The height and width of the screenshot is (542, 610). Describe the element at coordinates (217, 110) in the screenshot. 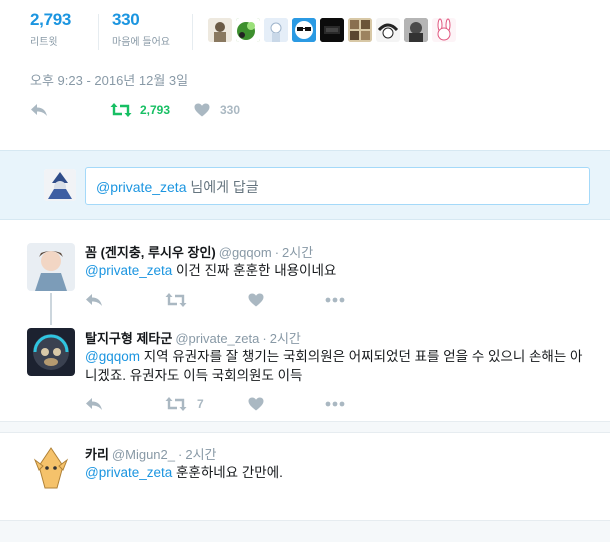

I see `like-button: 330` at that location.